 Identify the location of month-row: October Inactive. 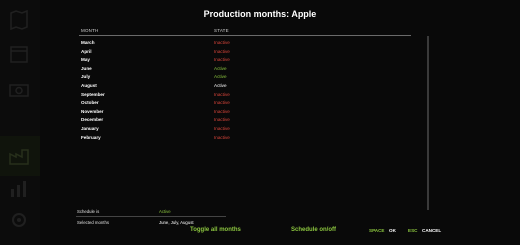
(245, 103).